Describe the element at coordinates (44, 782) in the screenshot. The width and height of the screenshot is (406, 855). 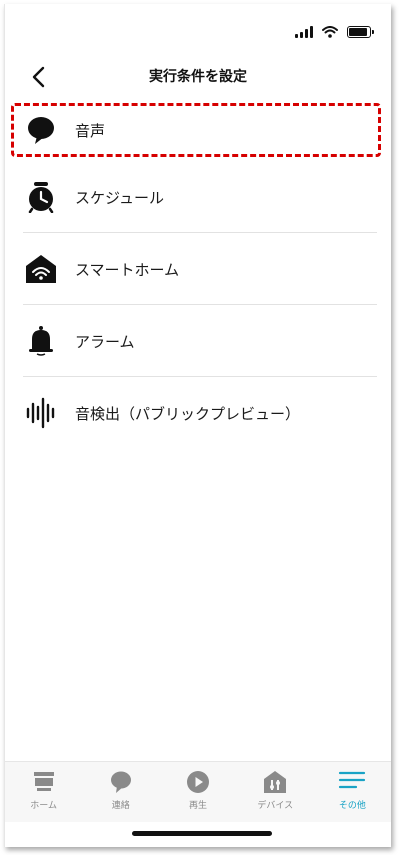
I see `home-icon` at that location.